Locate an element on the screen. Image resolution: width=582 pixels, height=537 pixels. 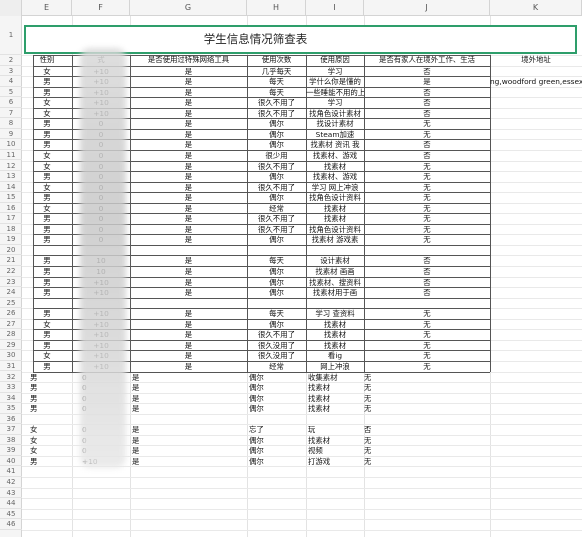
row-header-38: 38 is located at coordinates (11, 440).